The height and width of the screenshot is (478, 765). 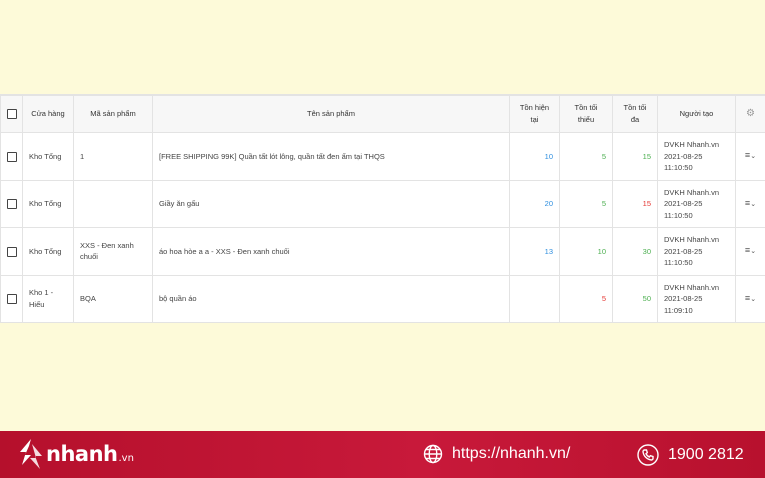 I want to click on column-settings-cell: ⚙, so click(x=750, y=114).